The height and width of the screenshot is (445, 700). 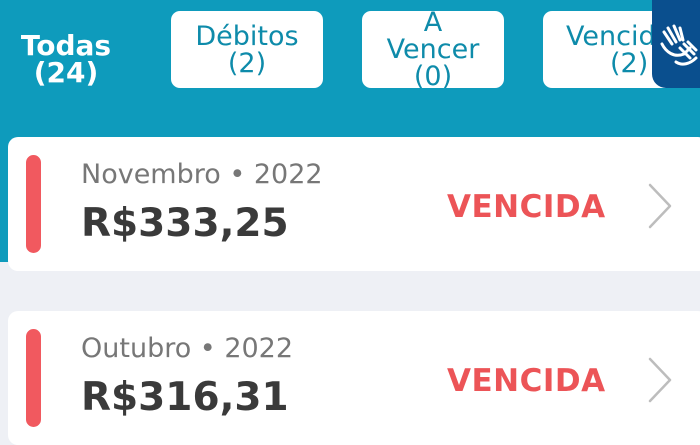 I want to click on tab-a-vencer: A Vencer (0), so click(x=433, y=49).